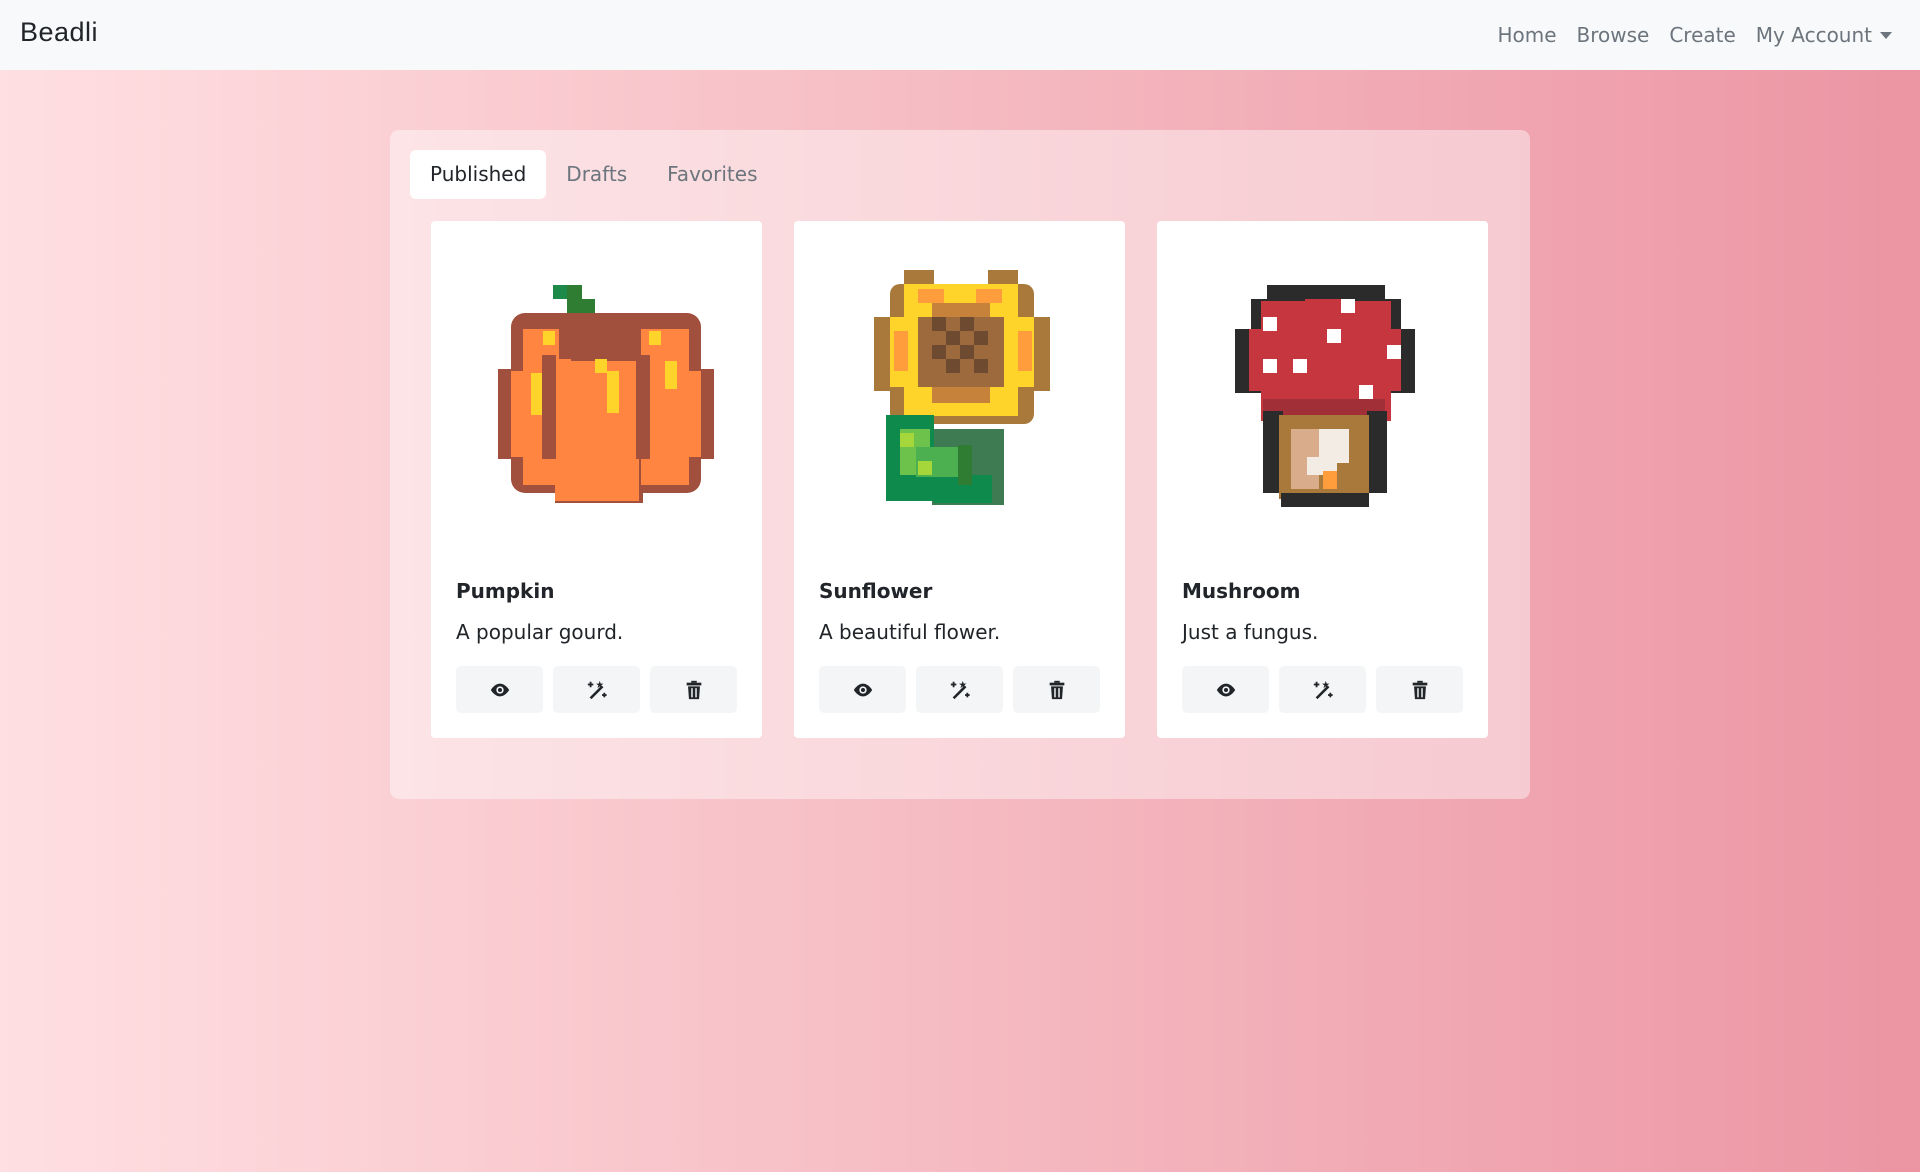 This screenshot has width=1920, height=1172. I want to click on nav-links: Home Browse Create My Account, so click(1694, 35).